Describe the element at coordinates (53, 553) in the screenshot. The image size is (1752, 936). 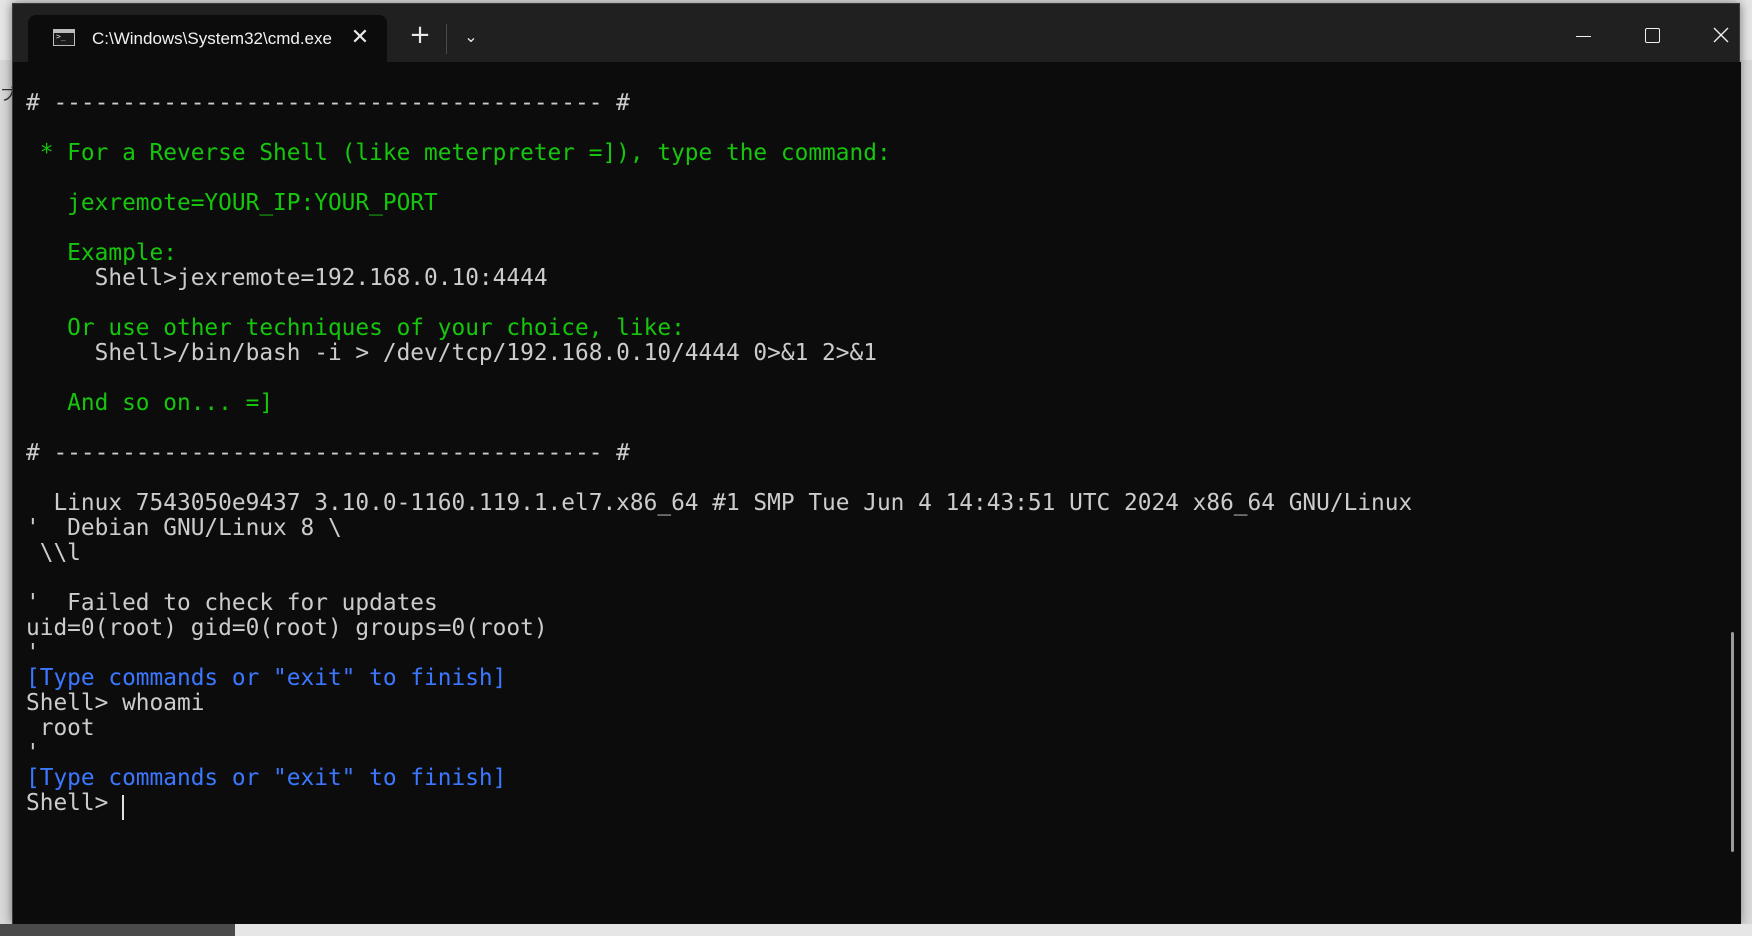
I see `terminal-line: \\l` at that location.